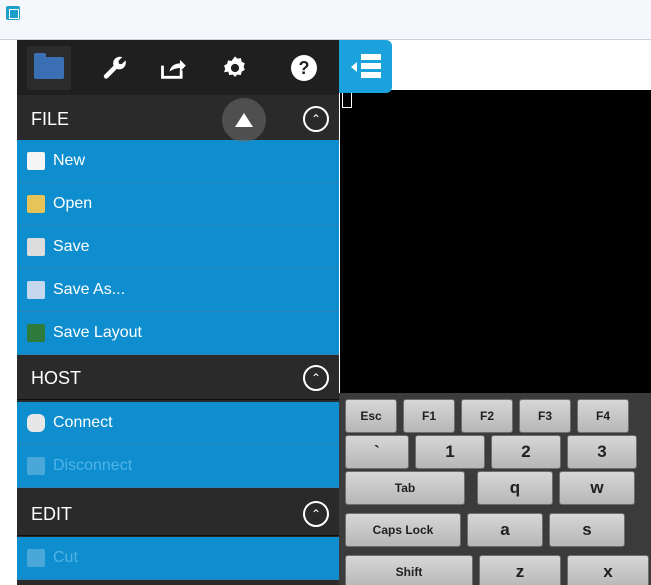  What do you see at coordinates (65, 557) in the screenshot?
I see `menu-item-label: Cut` at bounding box center [65, 557].